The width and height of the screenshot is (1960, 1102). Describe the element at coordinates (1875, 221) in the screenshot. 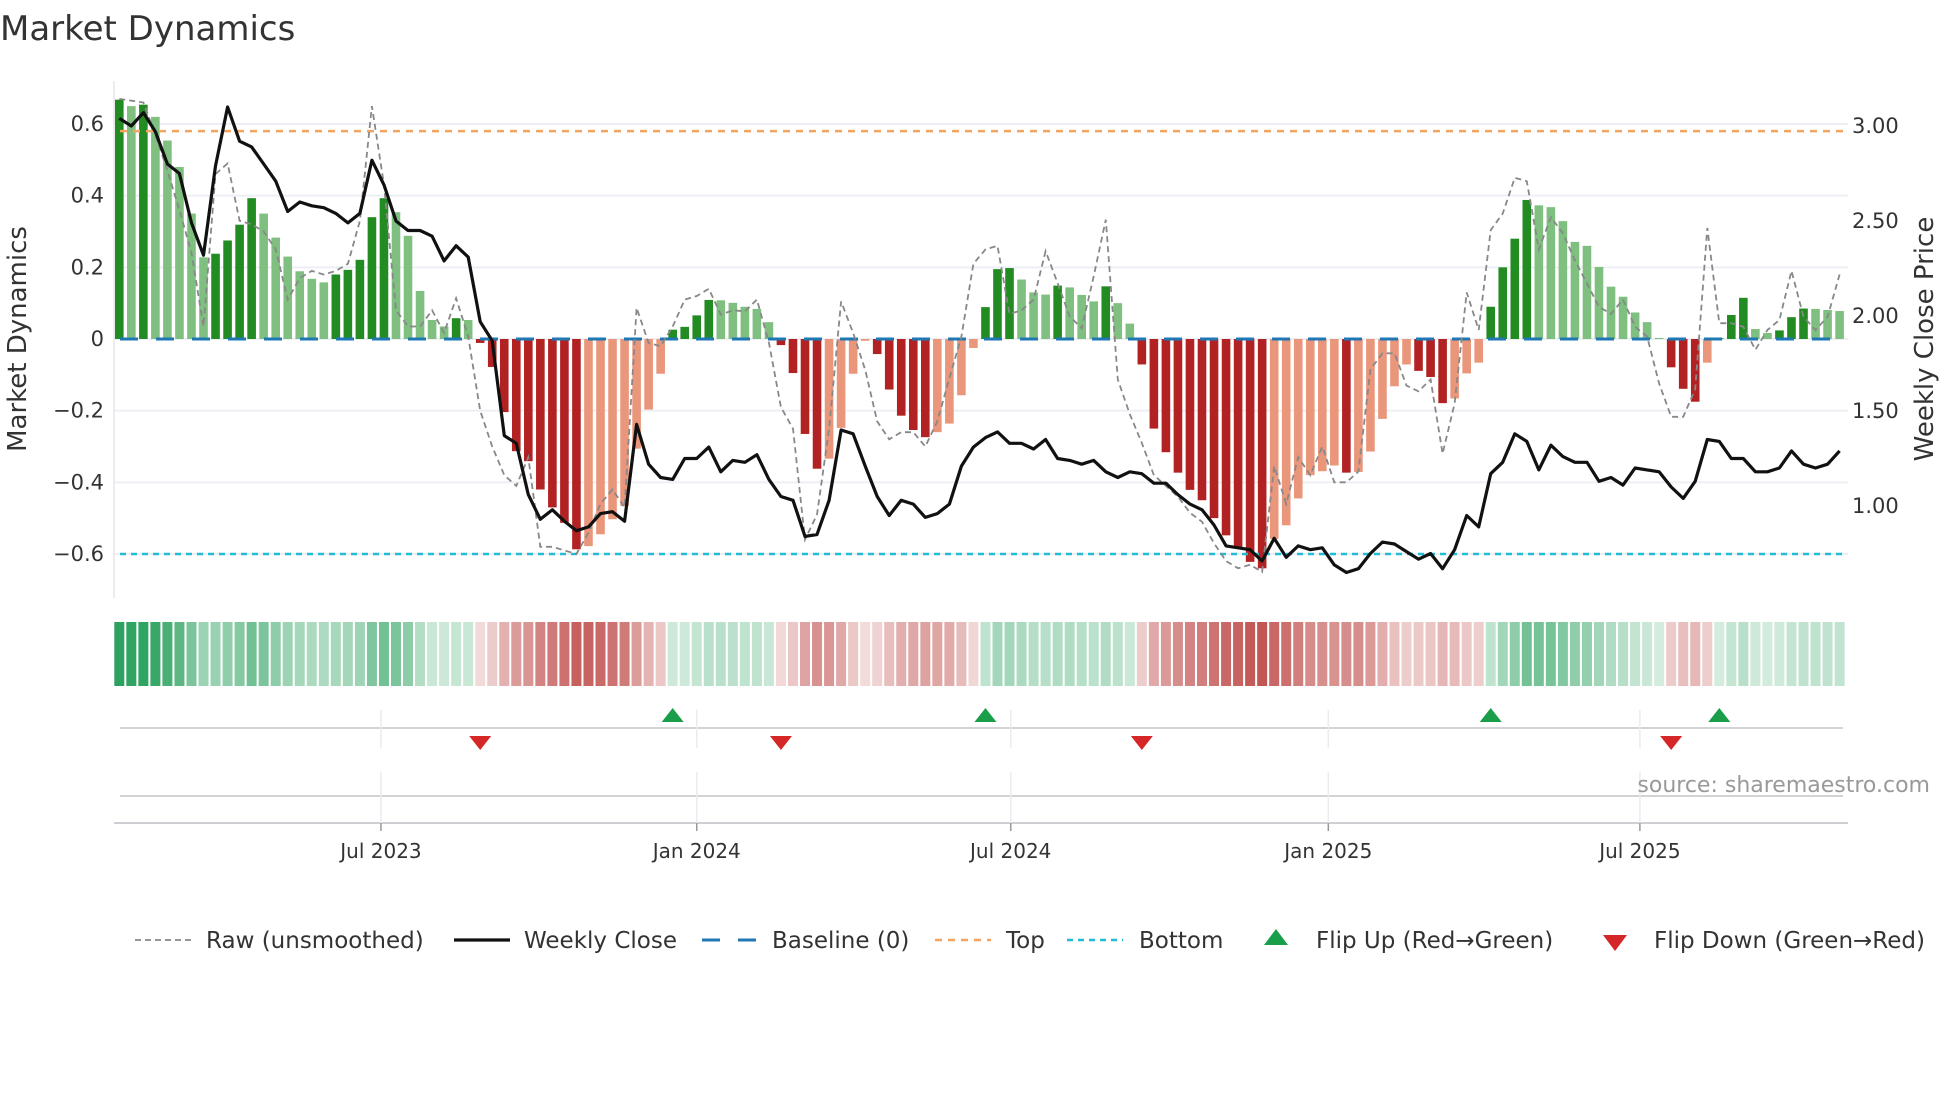

I see `y2-tick-label: 2.50` at that location.